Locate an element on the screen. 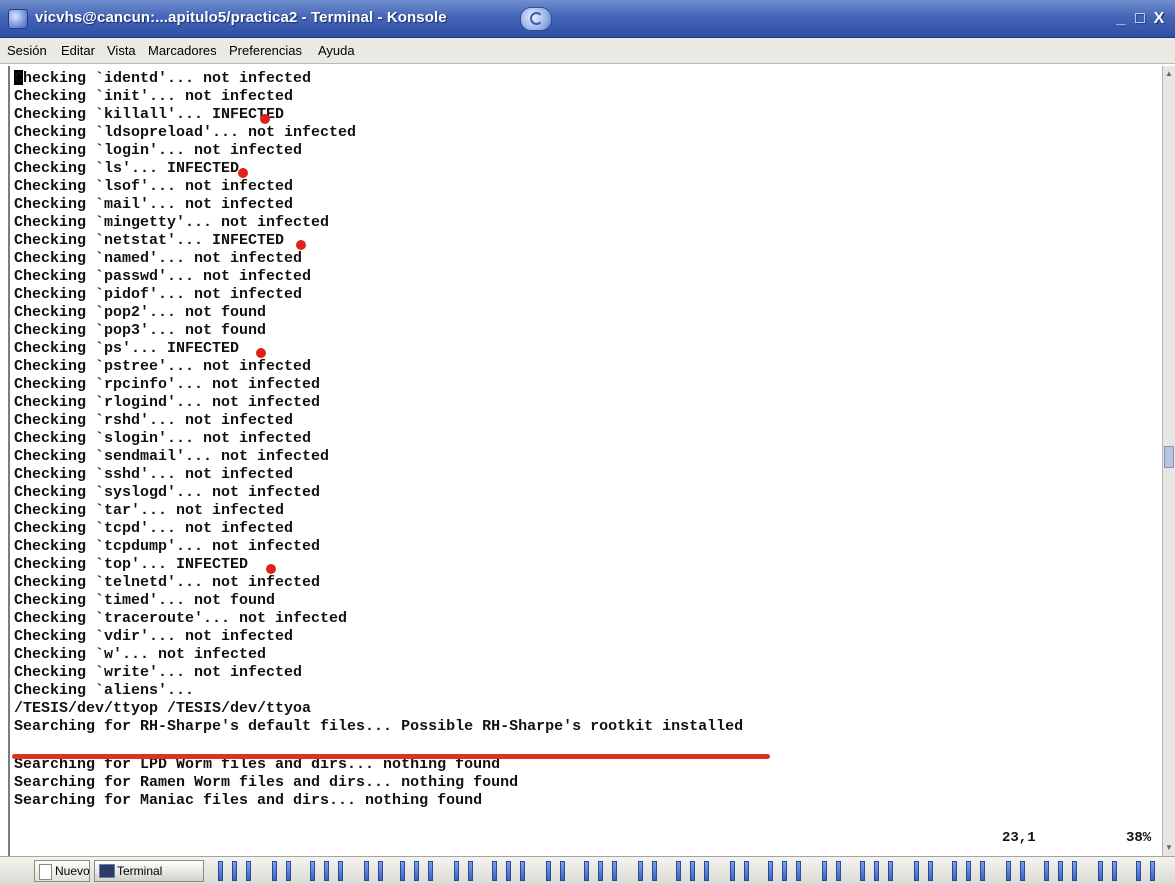  terminal-line: Checking `tcpd'... not infected is located at coordinates (154, 528).